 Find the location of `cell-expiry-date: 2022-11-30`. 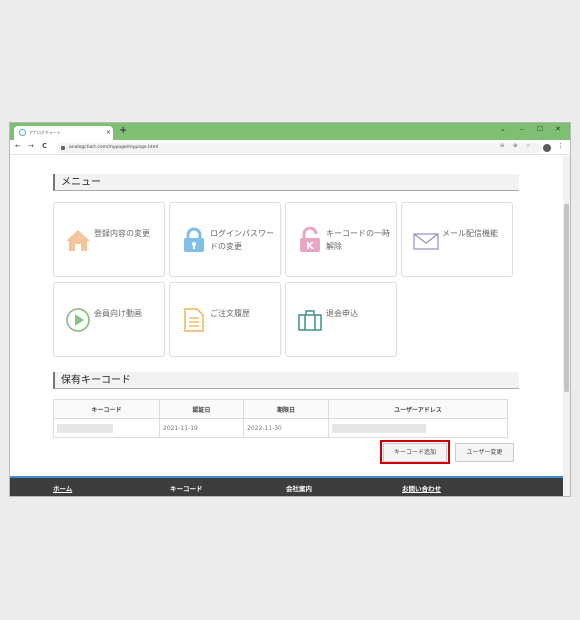

cell-expiry-date: 2022-11-30 is located at coordinates (286, 428).